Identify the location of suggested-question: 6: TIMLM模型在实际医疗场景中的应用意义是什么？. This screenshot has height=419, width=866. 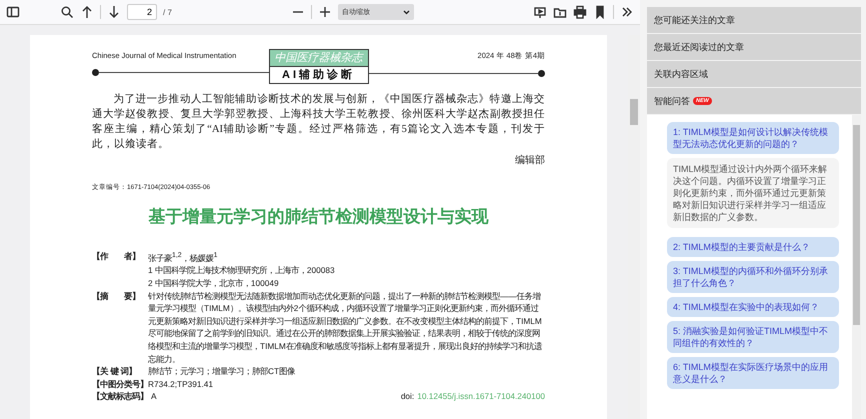
(753, 373).